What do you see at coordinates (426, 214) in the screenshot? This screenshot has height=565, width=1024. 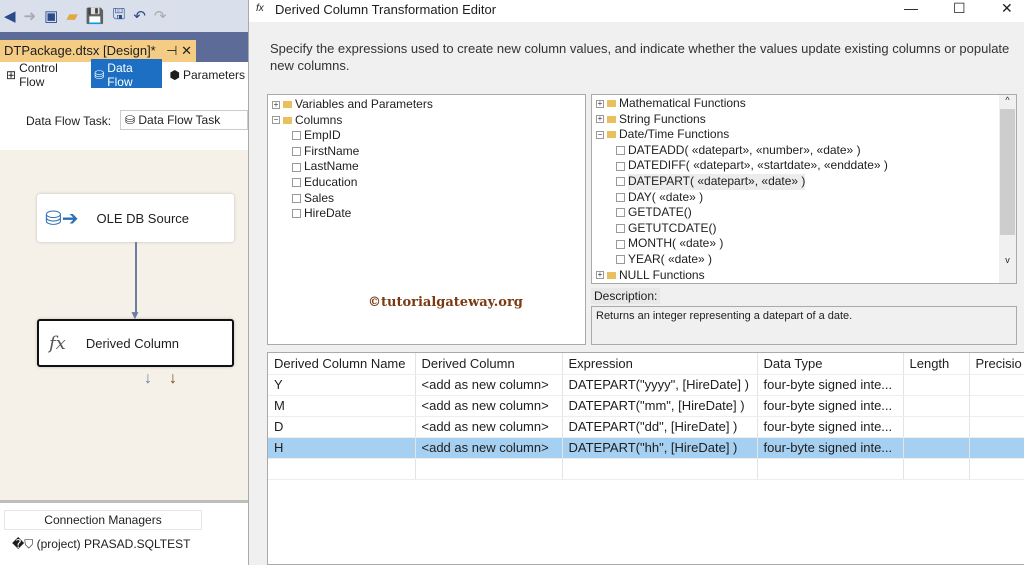 I see `column-item: HireDate` at bounding box center [426, 214].